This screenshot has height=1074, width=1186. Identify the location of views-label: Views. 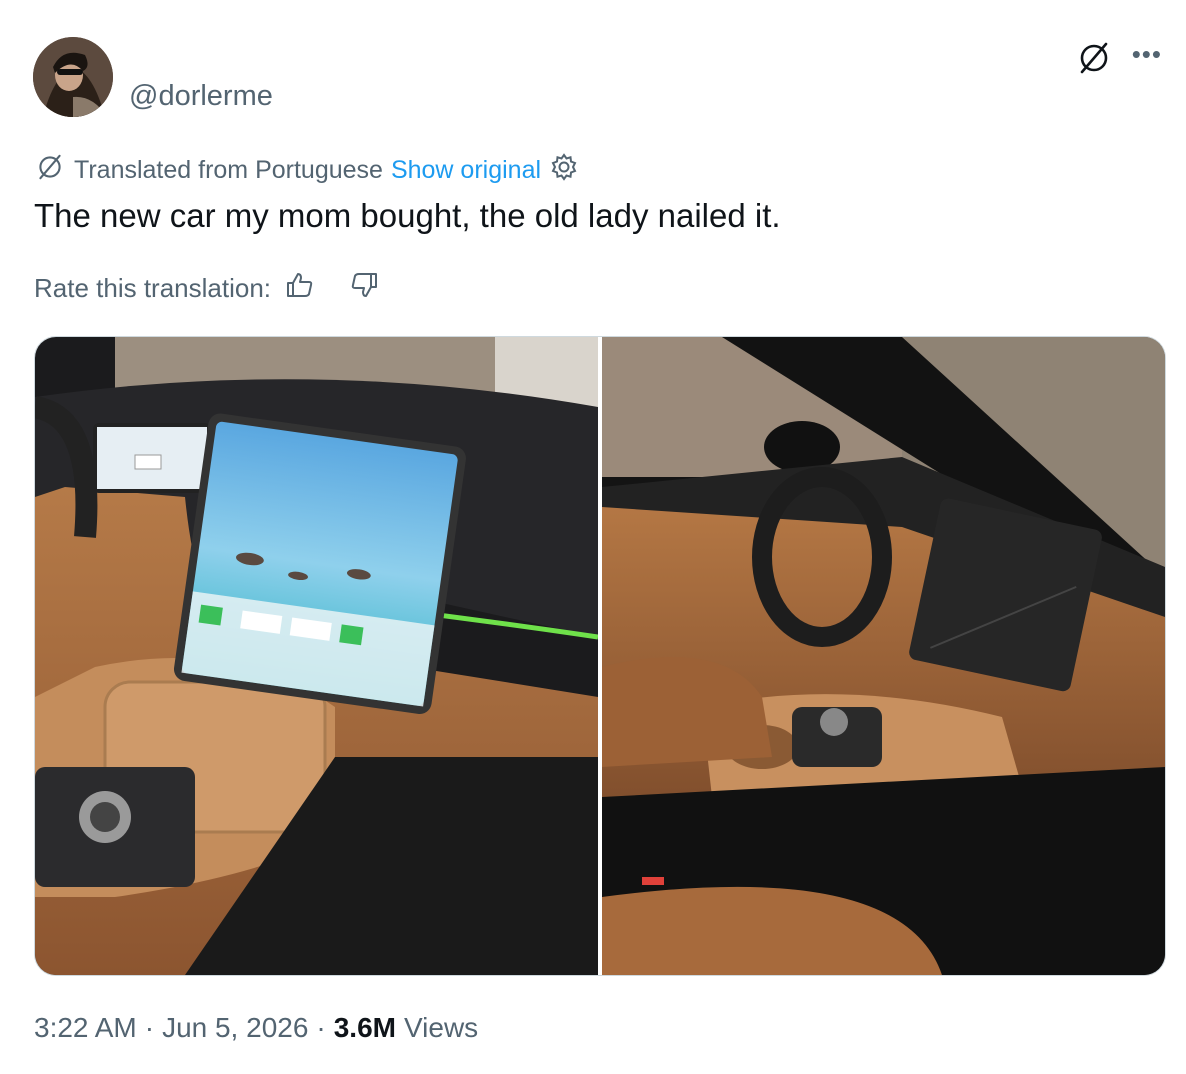
(441, 1027).